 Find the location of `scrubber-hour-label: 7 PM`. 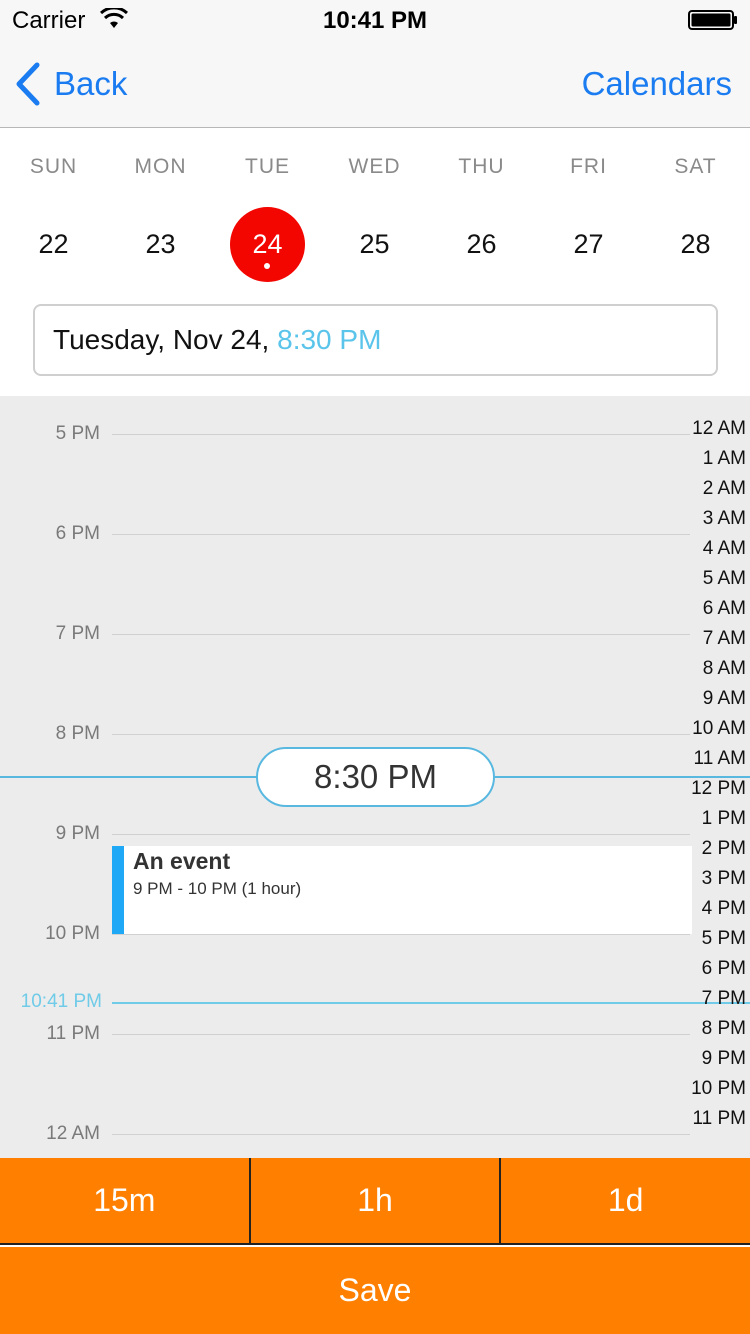

scrubber-hour-label: 7 PM is located at coordinates (724, 999).